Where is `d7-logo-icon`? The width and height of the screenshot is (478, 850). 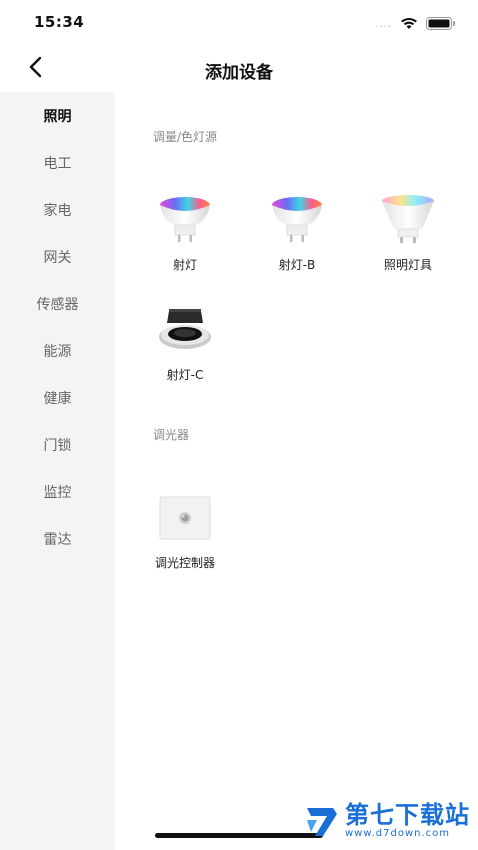 d7-logo-icon is located at coordinates (322, 821).